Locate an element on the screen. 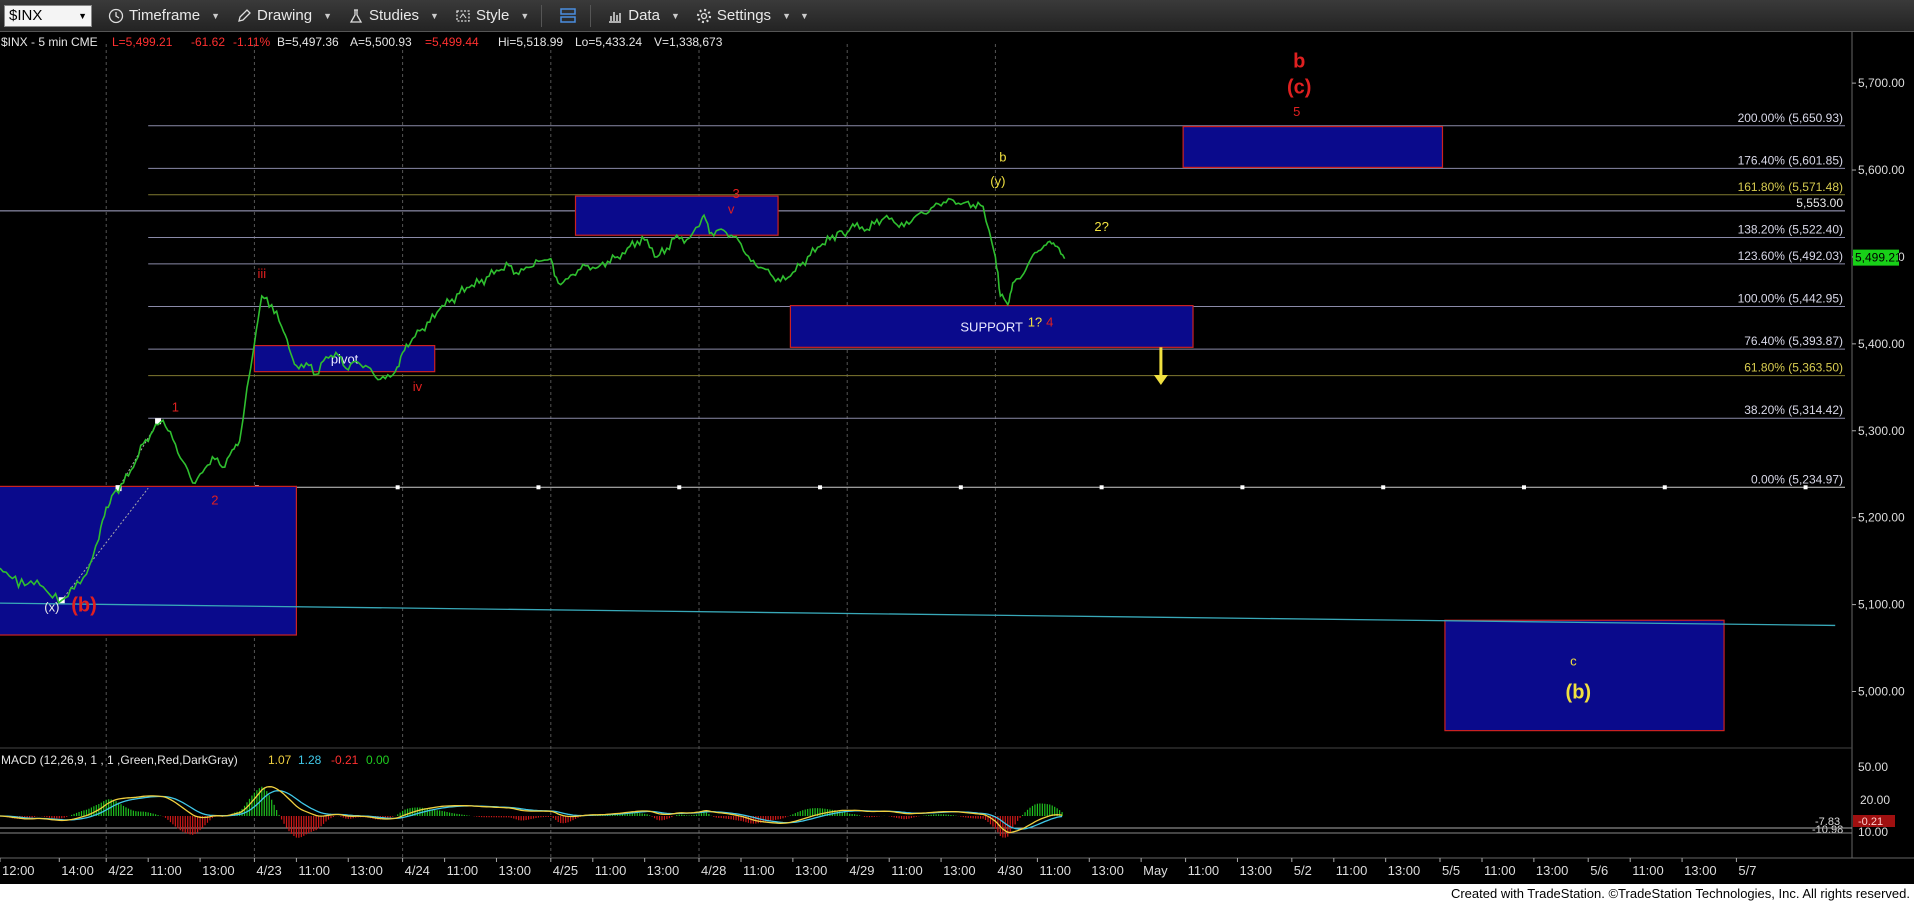 The height and width of the screenshot is (904, 1914). data-label: Data is located at coordinates (644, 15).